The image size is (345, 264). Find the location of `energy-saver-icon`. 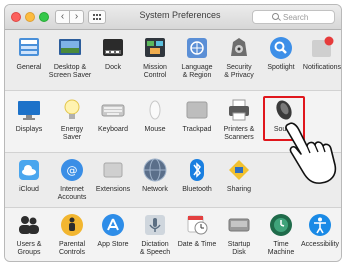

energy-saver-icon is located at coordinates (72, 110).